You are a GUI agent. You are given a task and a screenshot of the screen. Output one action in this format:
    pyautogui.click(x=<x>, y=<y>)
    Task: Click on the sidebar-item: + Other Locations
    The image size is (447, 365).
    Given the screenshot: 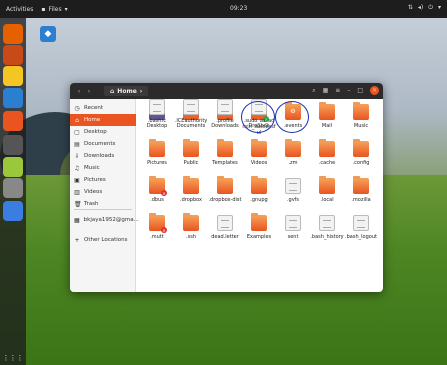 What is the action you would take?
    pyautogui.click(x=103, y=240)
    